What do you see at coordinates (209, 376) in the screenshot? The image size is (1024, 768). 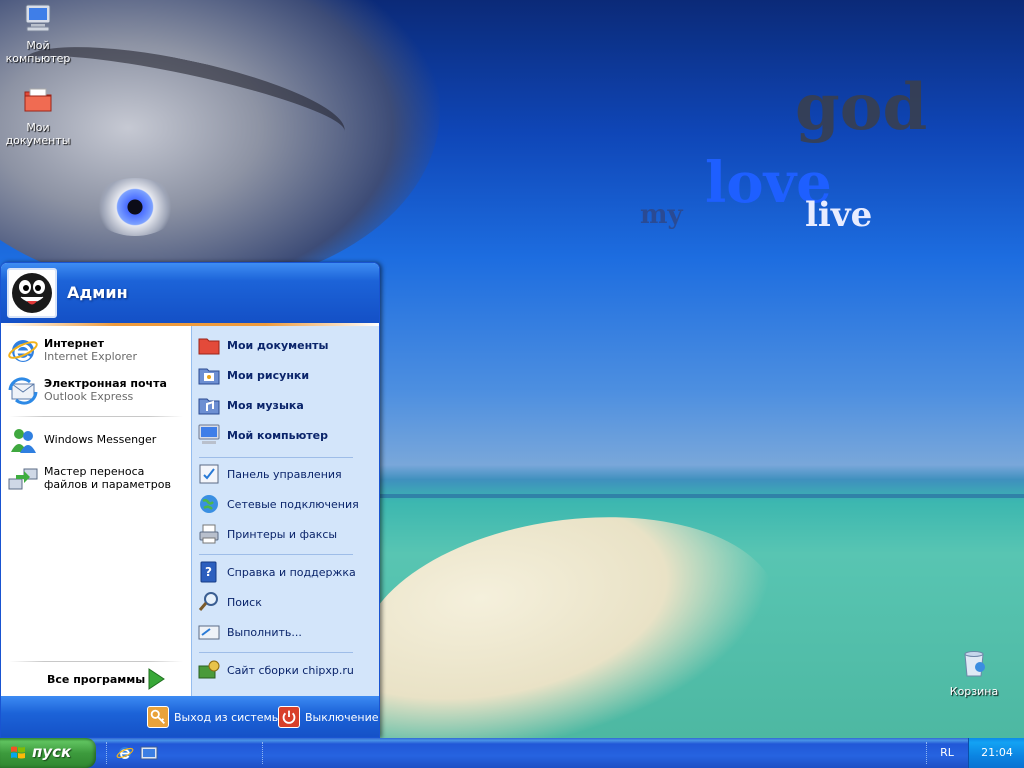 I see `pictures-folder-icon` at bounding box center [209, 376].